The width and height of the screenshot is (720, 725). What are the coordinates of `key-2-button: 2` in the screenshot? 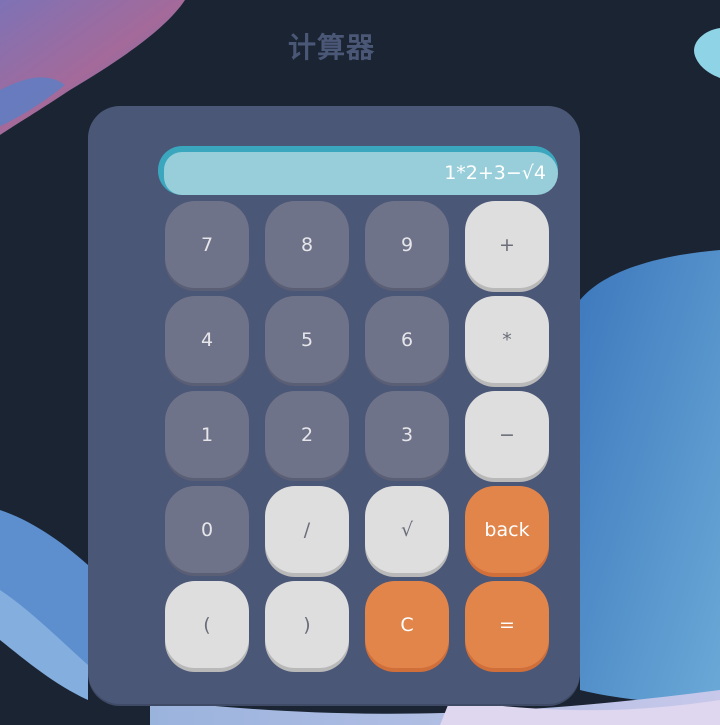 It's located at (307, 434).